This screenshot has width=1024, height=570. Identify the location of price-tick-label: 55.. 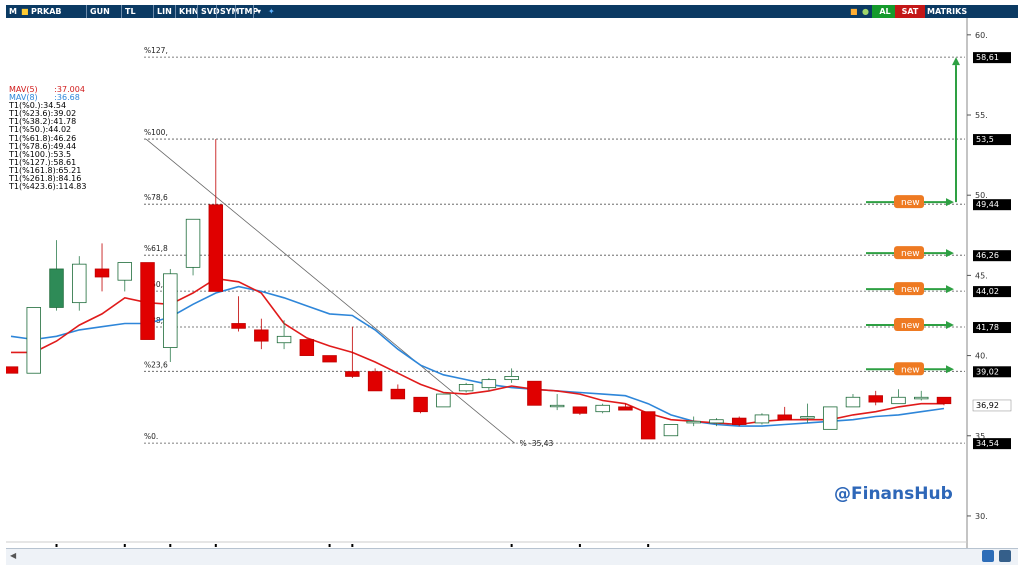
(981, 115).